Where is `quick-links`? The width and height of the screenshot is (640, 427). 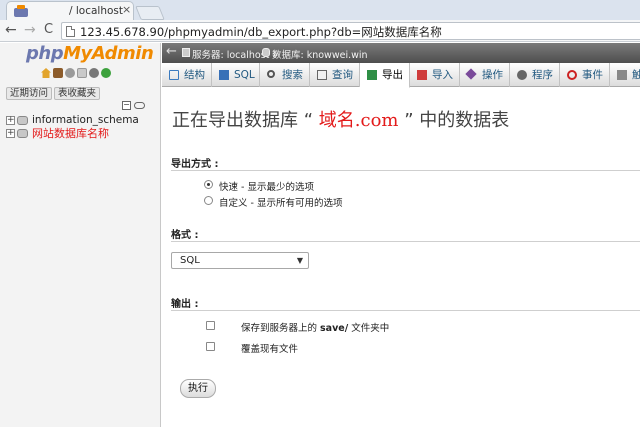
quick-links is located at coordinates (77, 74).